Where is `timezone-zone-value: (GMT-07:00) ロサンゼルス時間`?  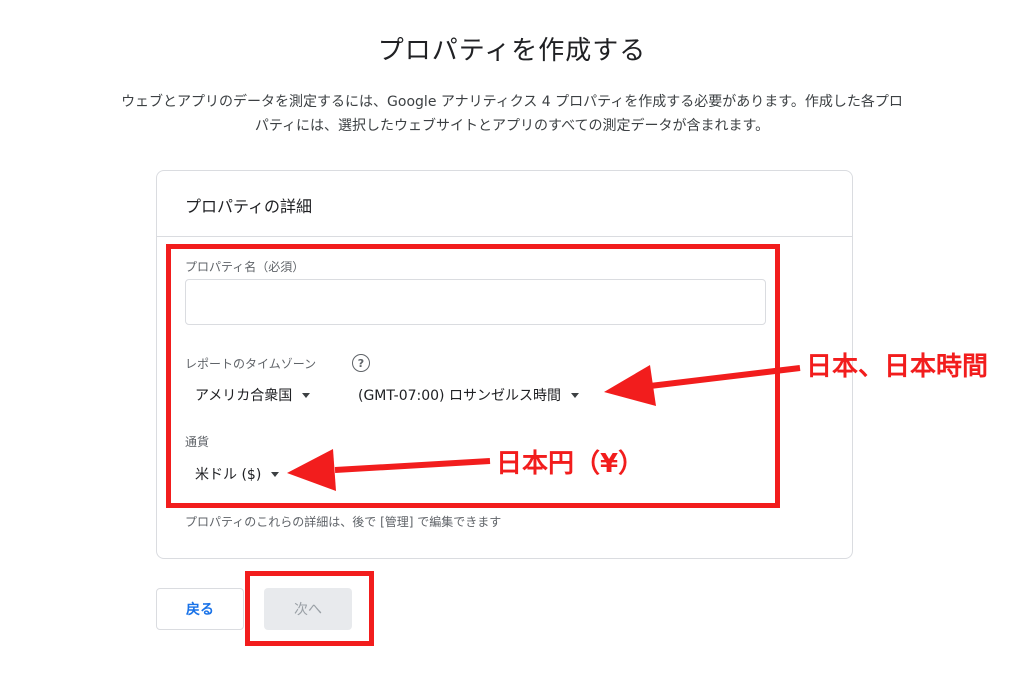
timezone-zone-value: (GMT-07:00) ロサンゼルス時間 is located at coordinates (459, 396).